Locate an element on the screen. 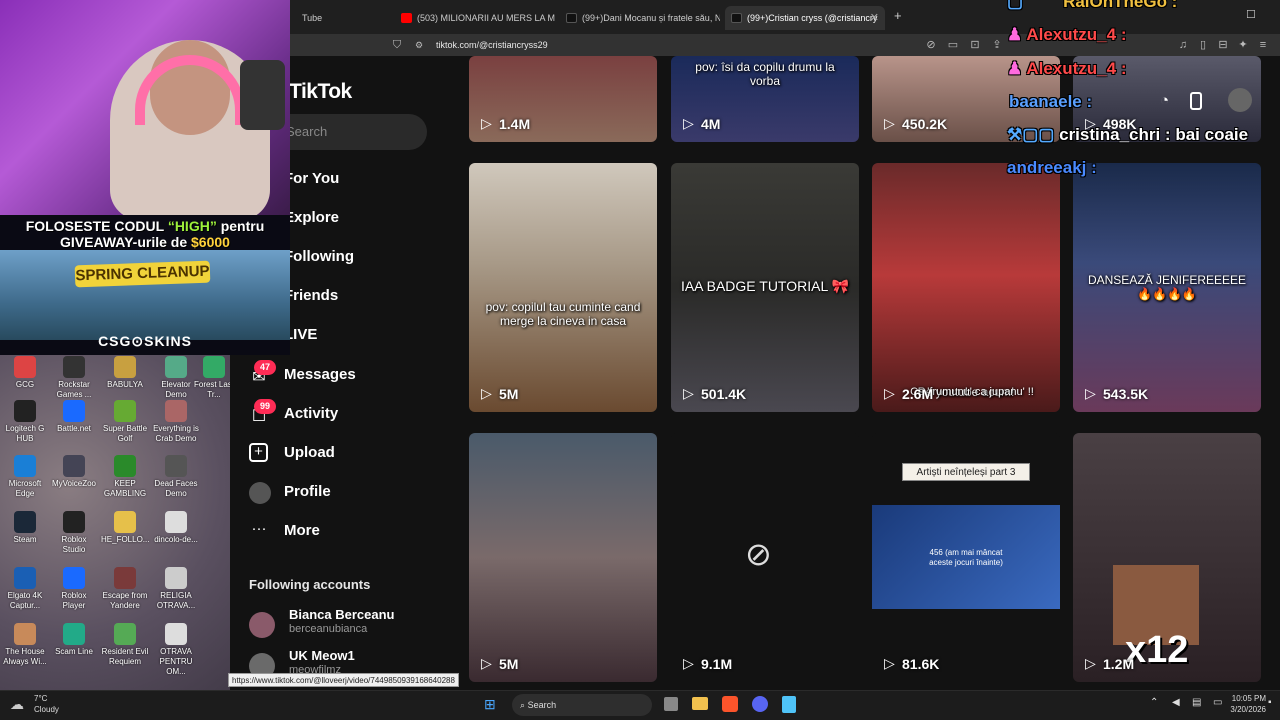  clock-date: 3/20/2026 is located at coordinates (1246, 712).